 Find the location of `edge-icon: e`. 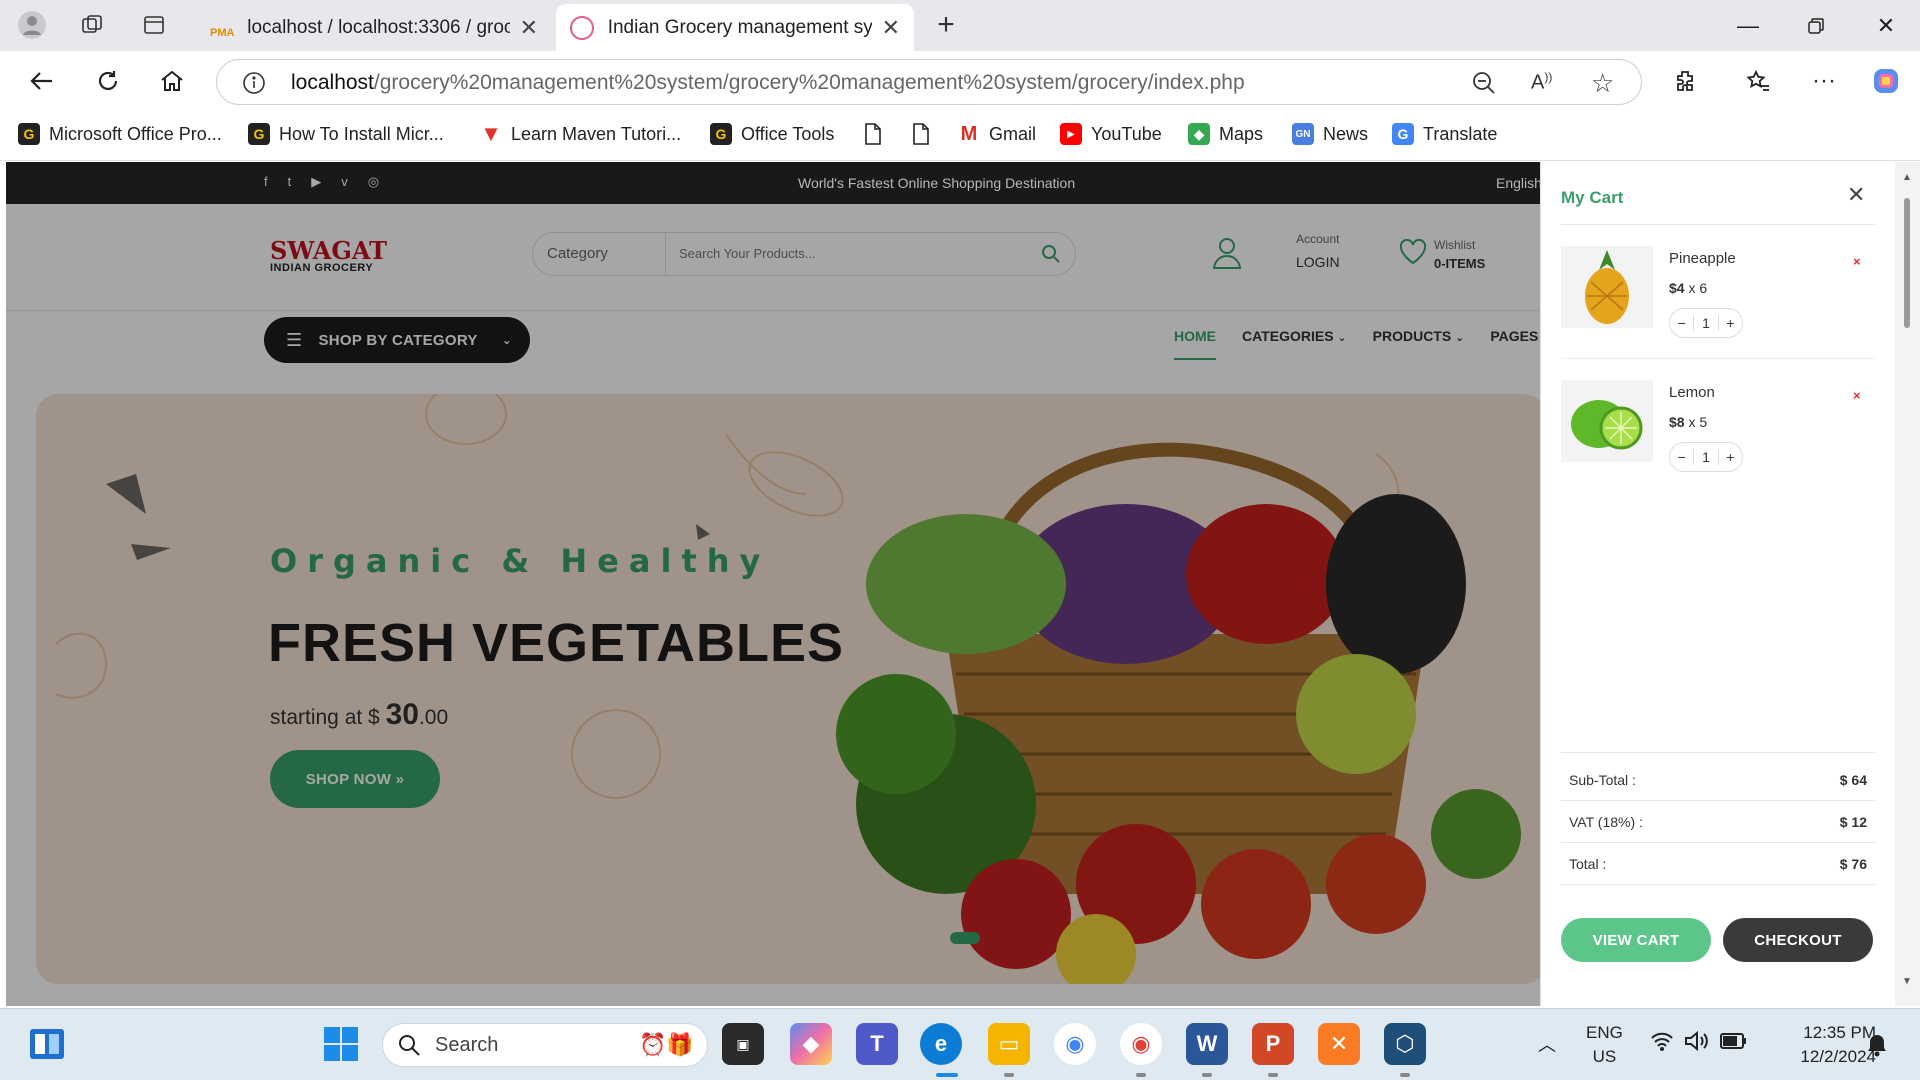

edge-icon: e is located at coordinates (941, 1044).